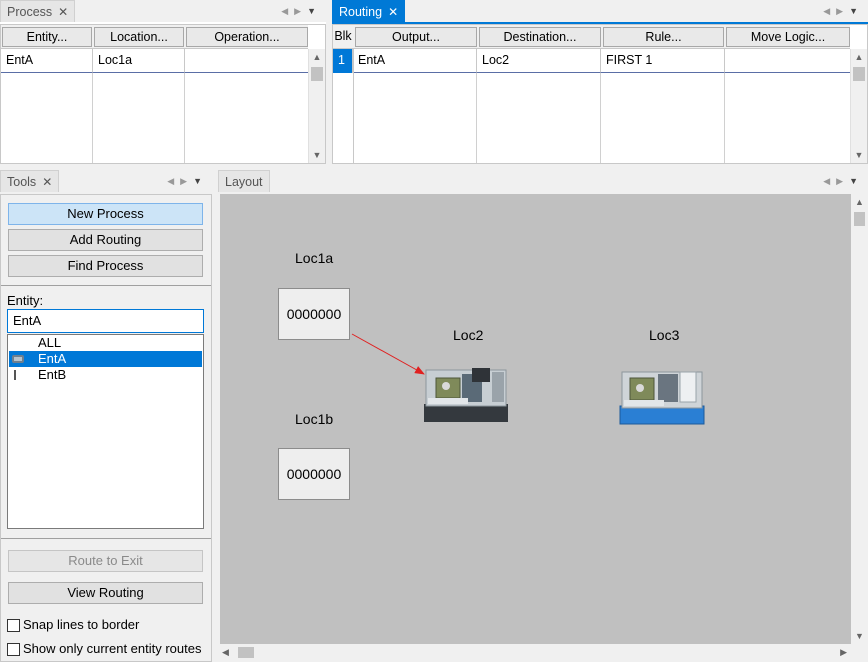 This screenshot has height=662, width=868. What do you see at coordinates (316, 106) in the screenshot?
I see `process-vertical-scrollbar: ▲ ▼` at bounding box center [316, 106].